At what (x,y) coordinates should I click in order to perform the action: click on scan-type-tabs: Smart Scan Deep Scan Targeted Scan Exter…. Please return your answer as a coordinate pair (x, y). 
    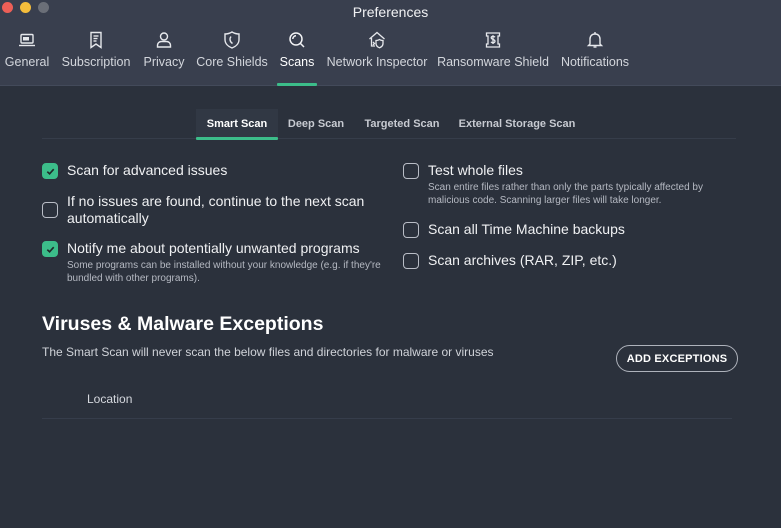
    Looking at the image, I should click on (389, 124).